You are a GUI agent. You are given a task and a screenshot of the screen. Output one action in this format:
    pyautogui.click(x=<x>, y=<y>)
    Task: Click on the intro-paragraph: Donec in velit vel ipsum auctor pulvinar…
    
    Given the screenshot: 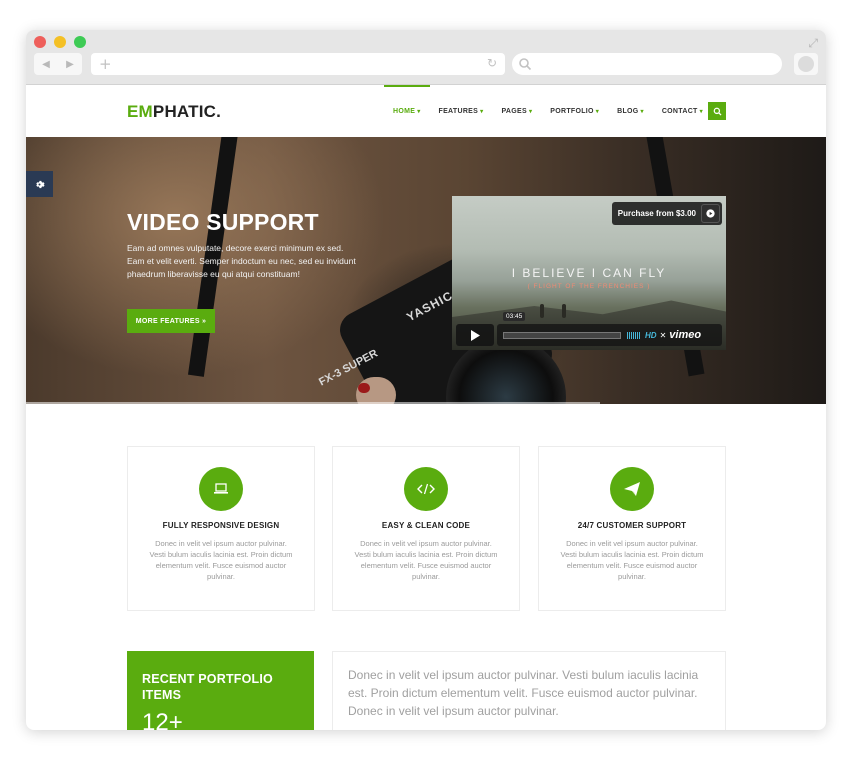 What is the action you would take?
    pyautogui.click(x=523, y=693)
    